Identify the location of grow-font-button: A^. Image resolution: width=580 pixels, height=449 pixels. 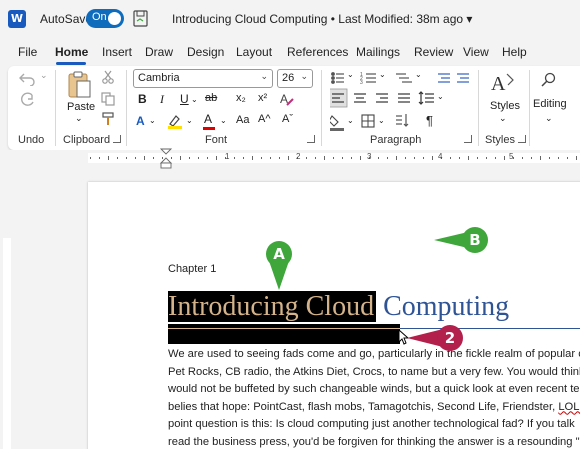
(264, 119).